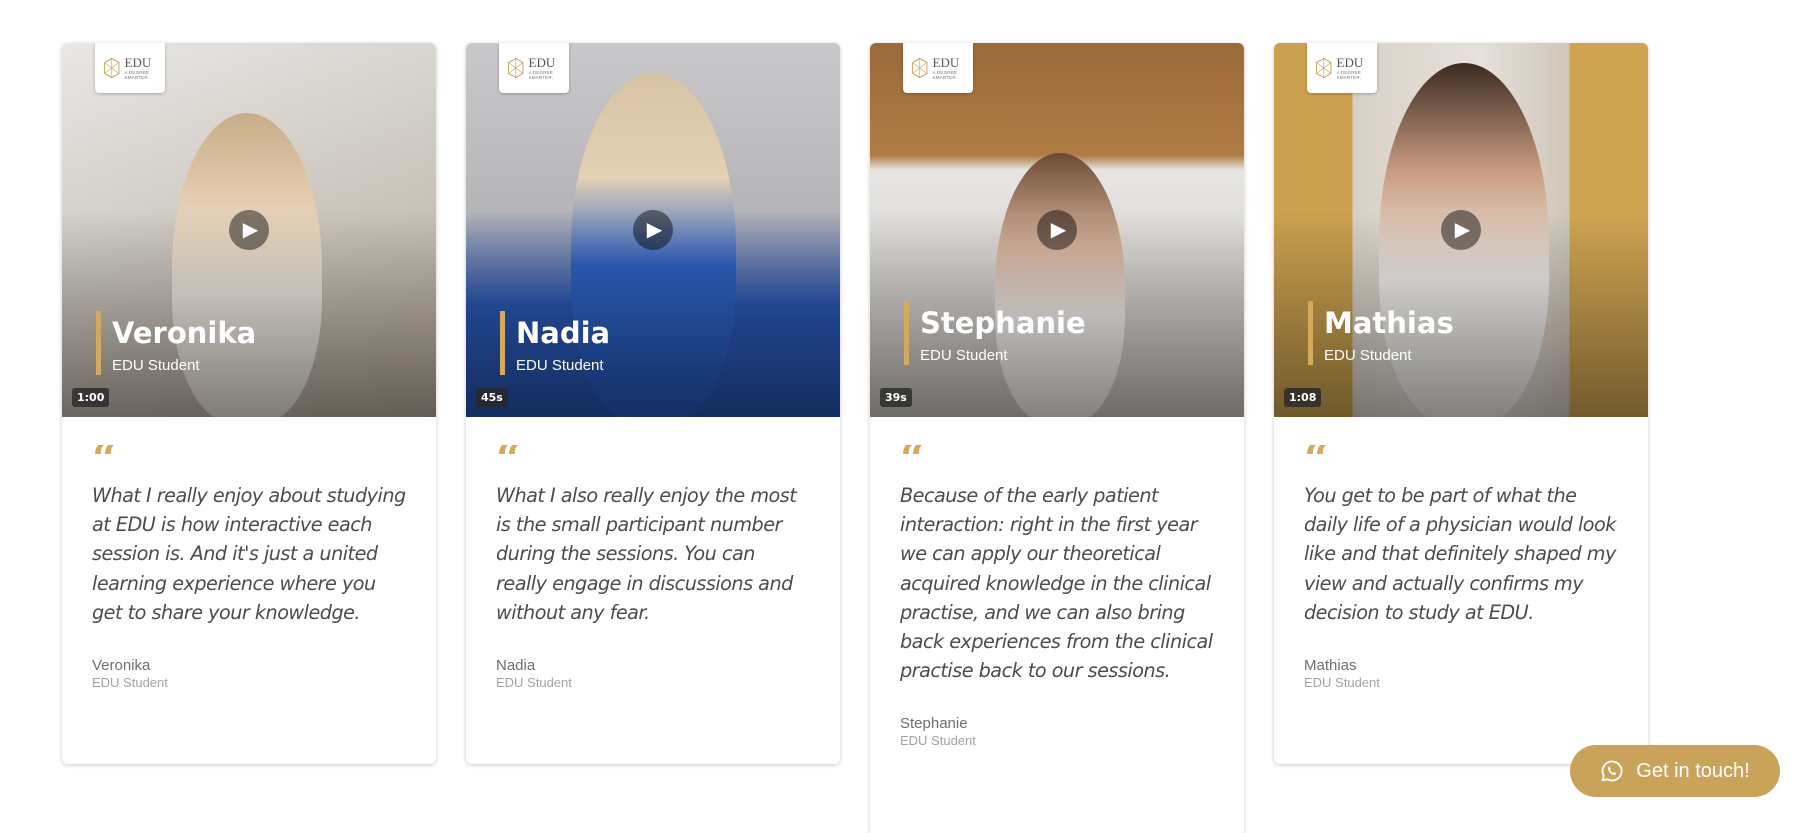 The width and height of the screenshot is (1799, 833). What do you see at coordinates (1057, 731) in the screenshot?
I see `author: Stephanie EDU Student` at bounding box center [1057, 731].